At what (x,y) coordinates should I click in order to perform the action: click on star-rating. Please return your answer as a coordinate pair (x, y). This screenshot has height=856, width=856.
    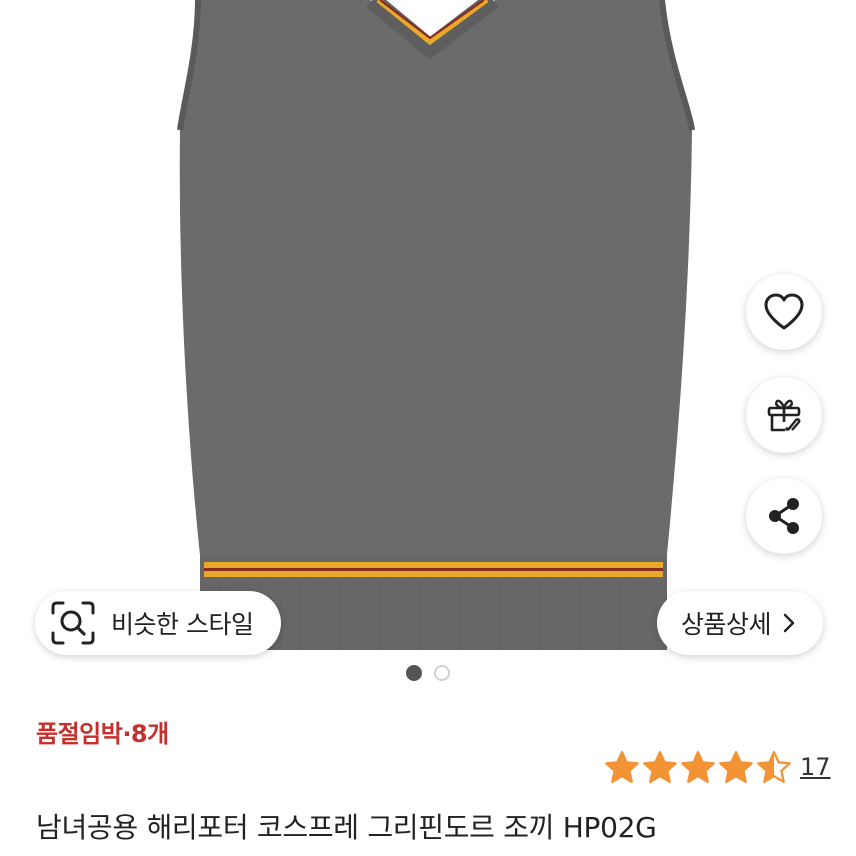
    Looking at the image, I should click on (698, 767).